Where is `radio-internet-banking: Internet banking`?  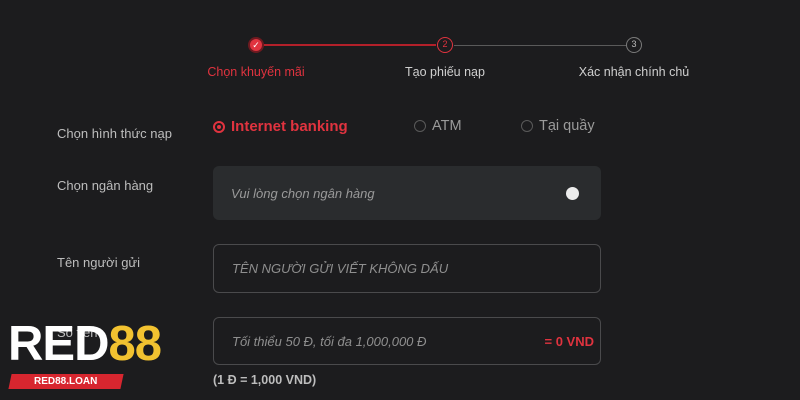
radio-internet-banking: Internet banking is located at coordinates (280, 126).